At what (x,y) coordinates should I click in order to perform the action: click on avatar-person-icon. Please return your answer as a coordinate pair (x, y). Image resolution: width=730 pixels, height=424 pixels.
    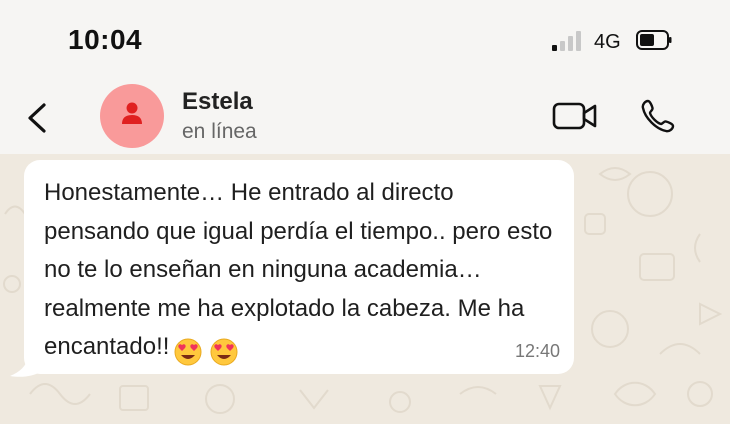
    Looking at the image, I should click on (132, 113).